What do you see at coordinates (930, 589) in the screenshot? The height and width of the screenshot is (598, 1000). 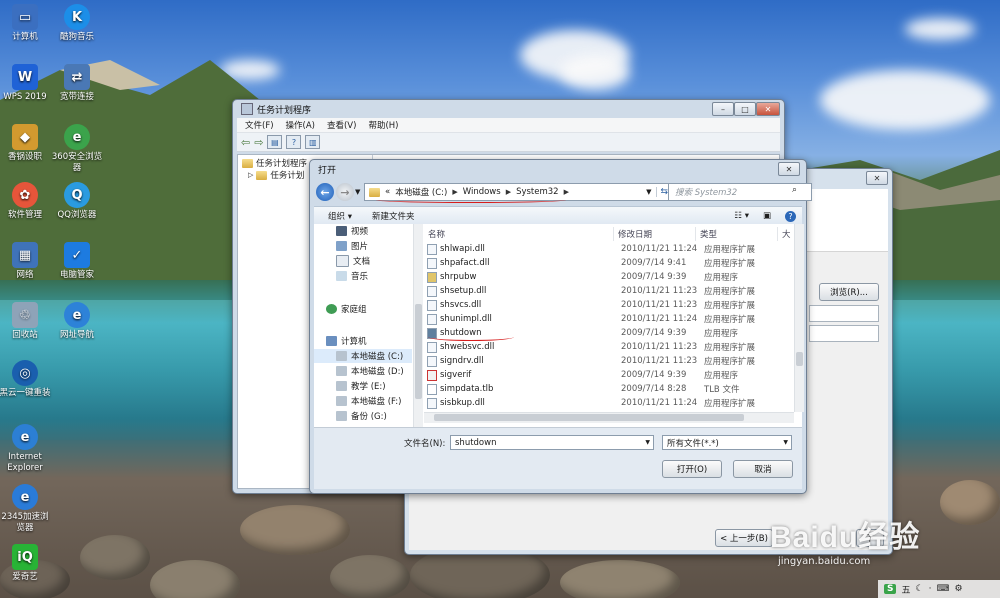 I see `punctuation-icon: ·` at bounding box center [930, 589].